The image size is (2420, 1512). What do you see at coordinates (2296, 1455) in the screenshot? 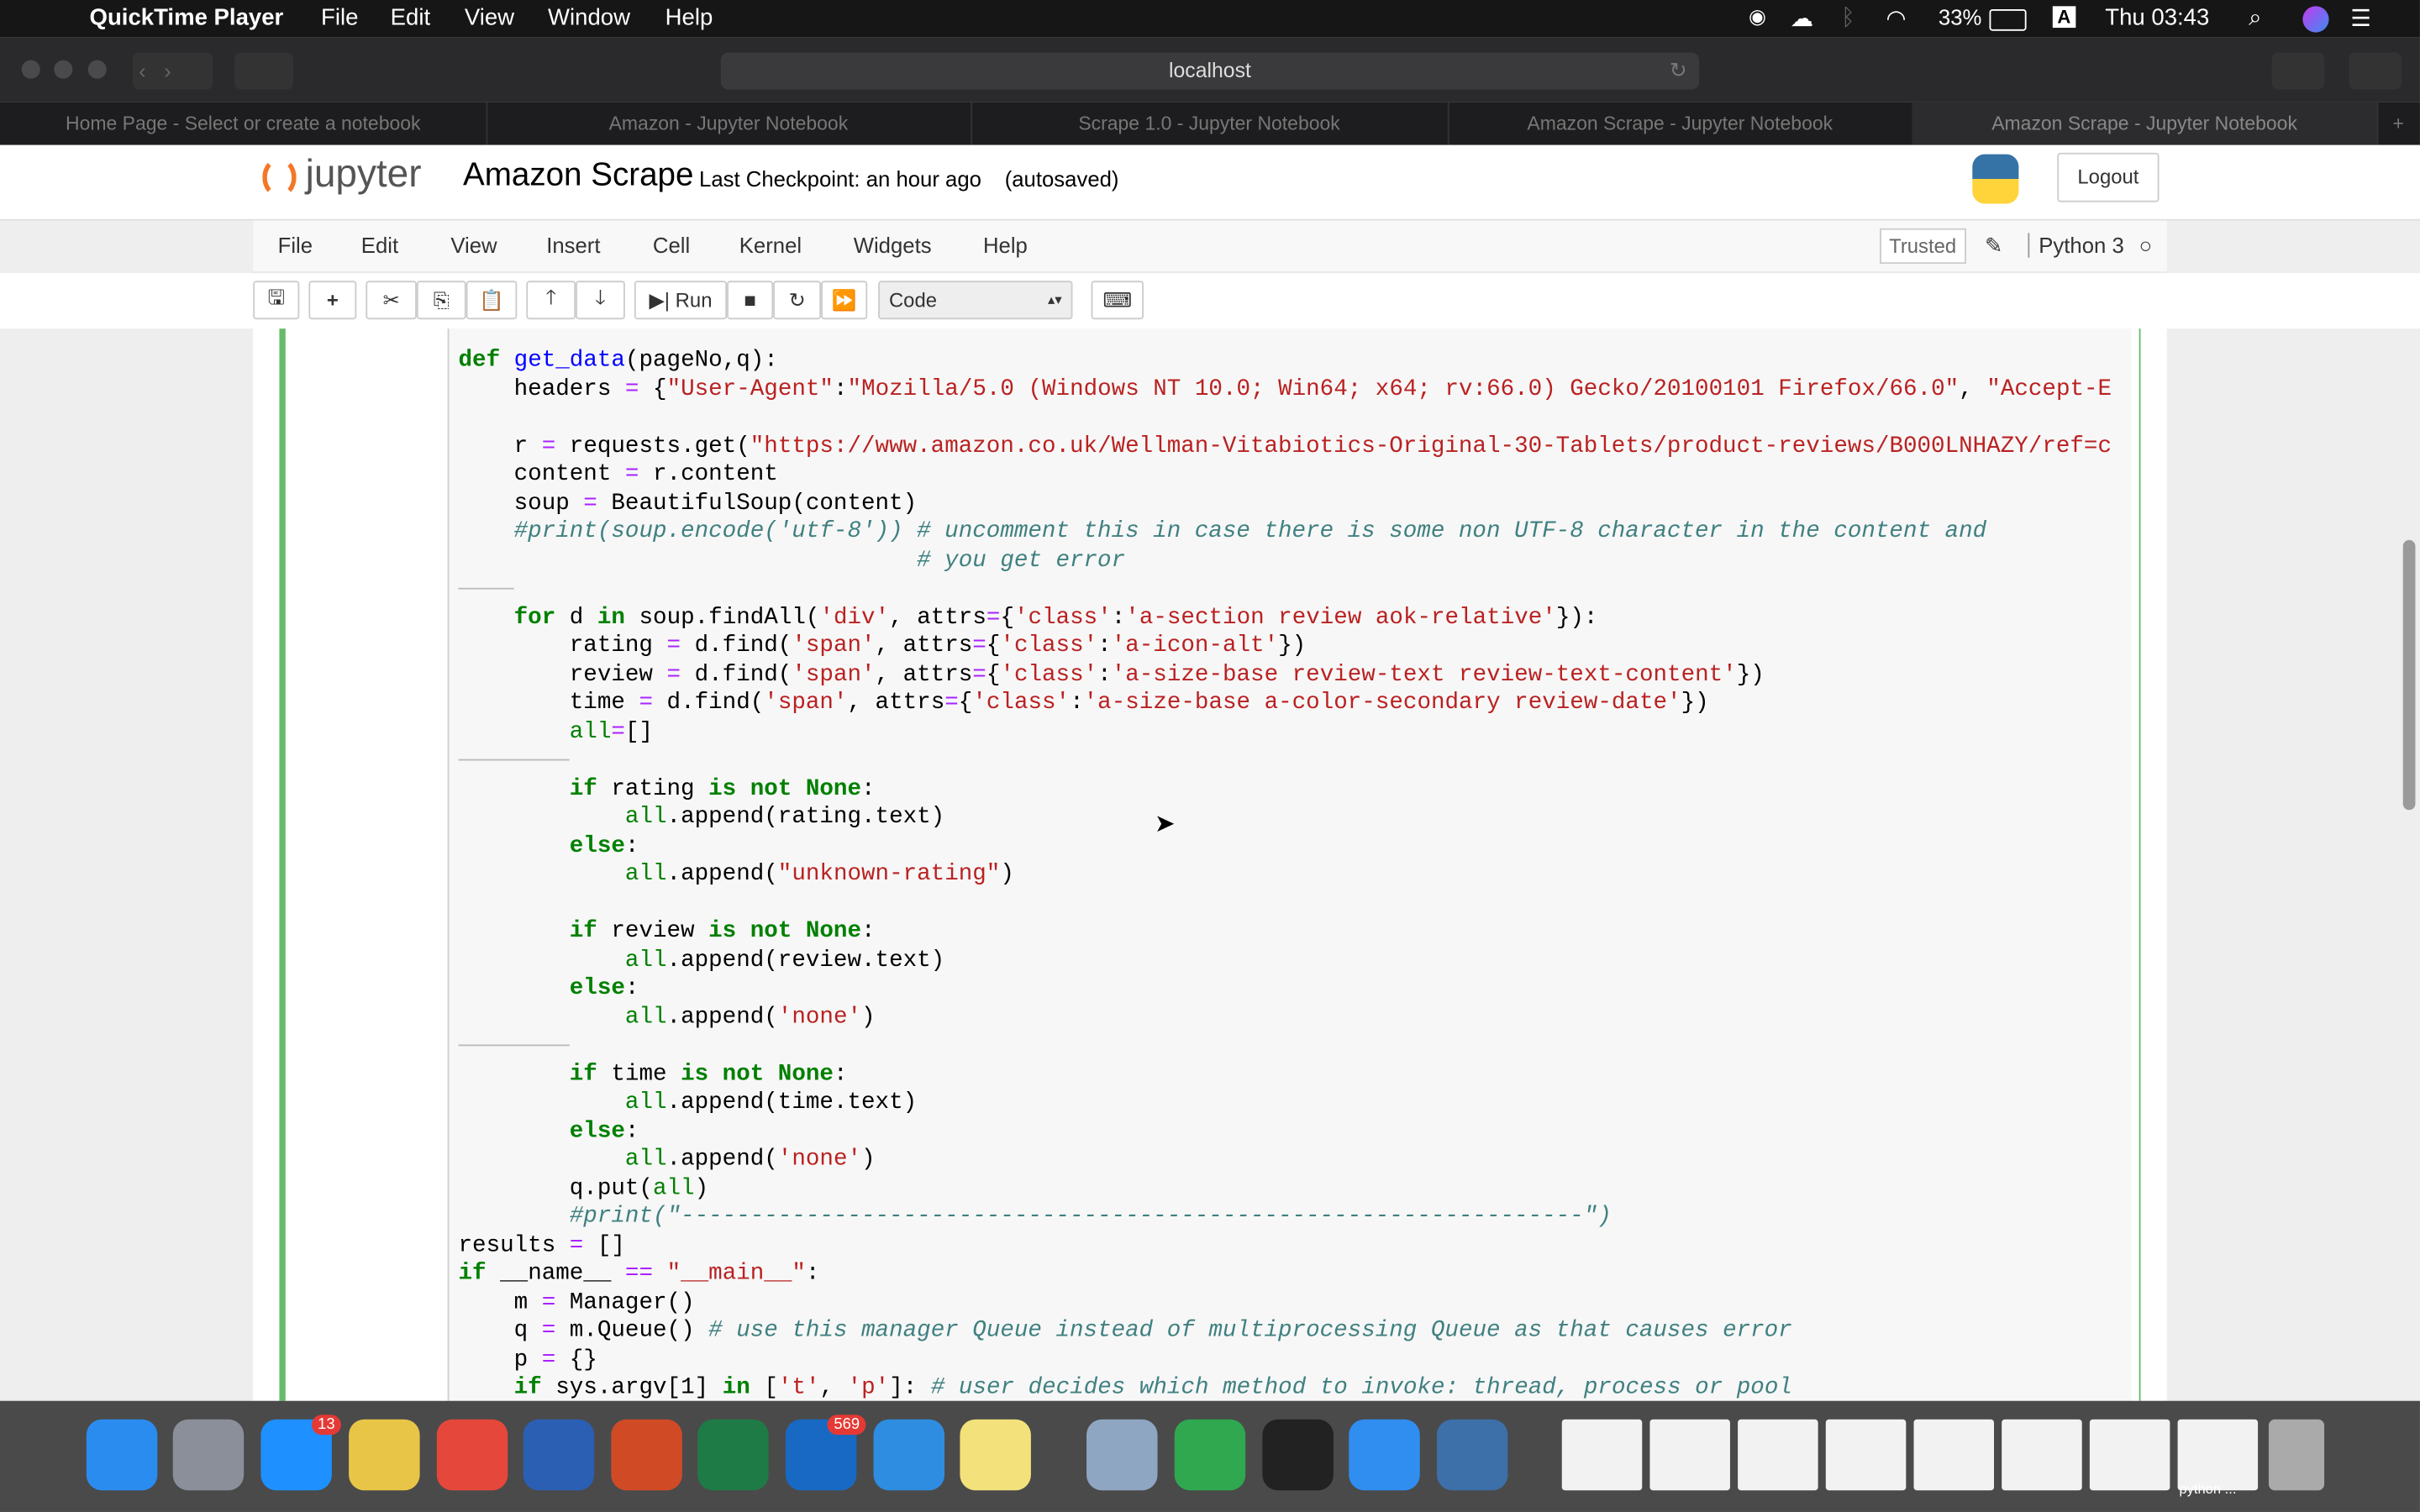
I see `dock-trash-icon` at bounding box center [2296, 1455].